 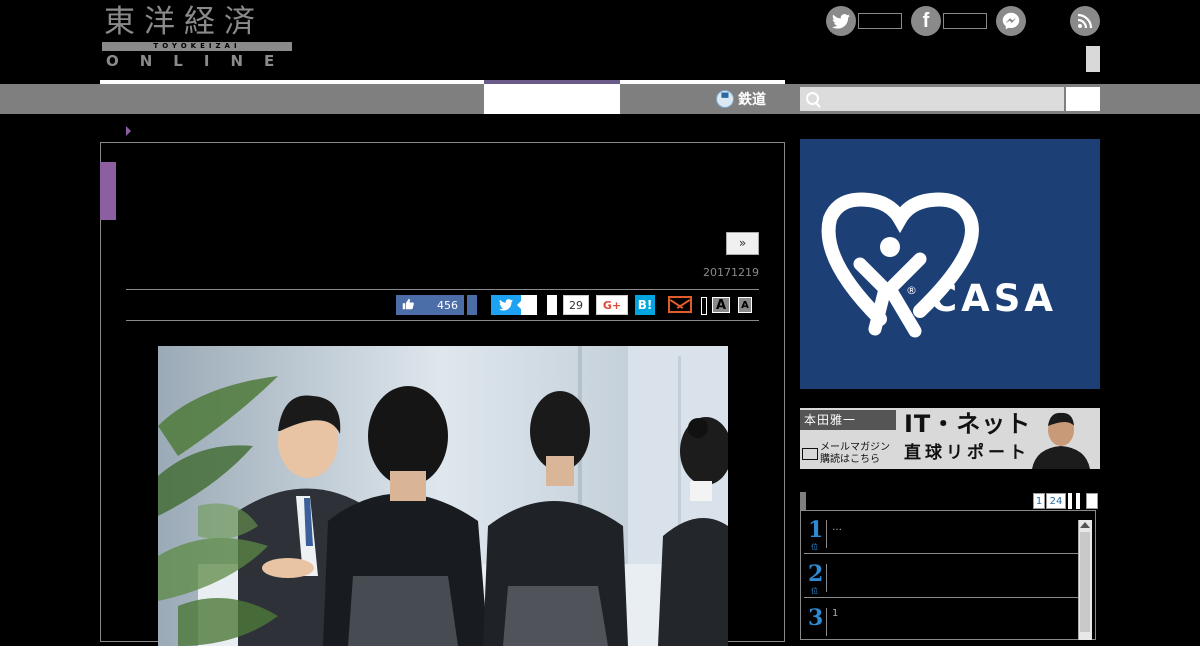 What do you see at coordinates (128, 131) in the screenshot?
I see `breadcrumb-arrow-icon` at bounding box center [128, 131].